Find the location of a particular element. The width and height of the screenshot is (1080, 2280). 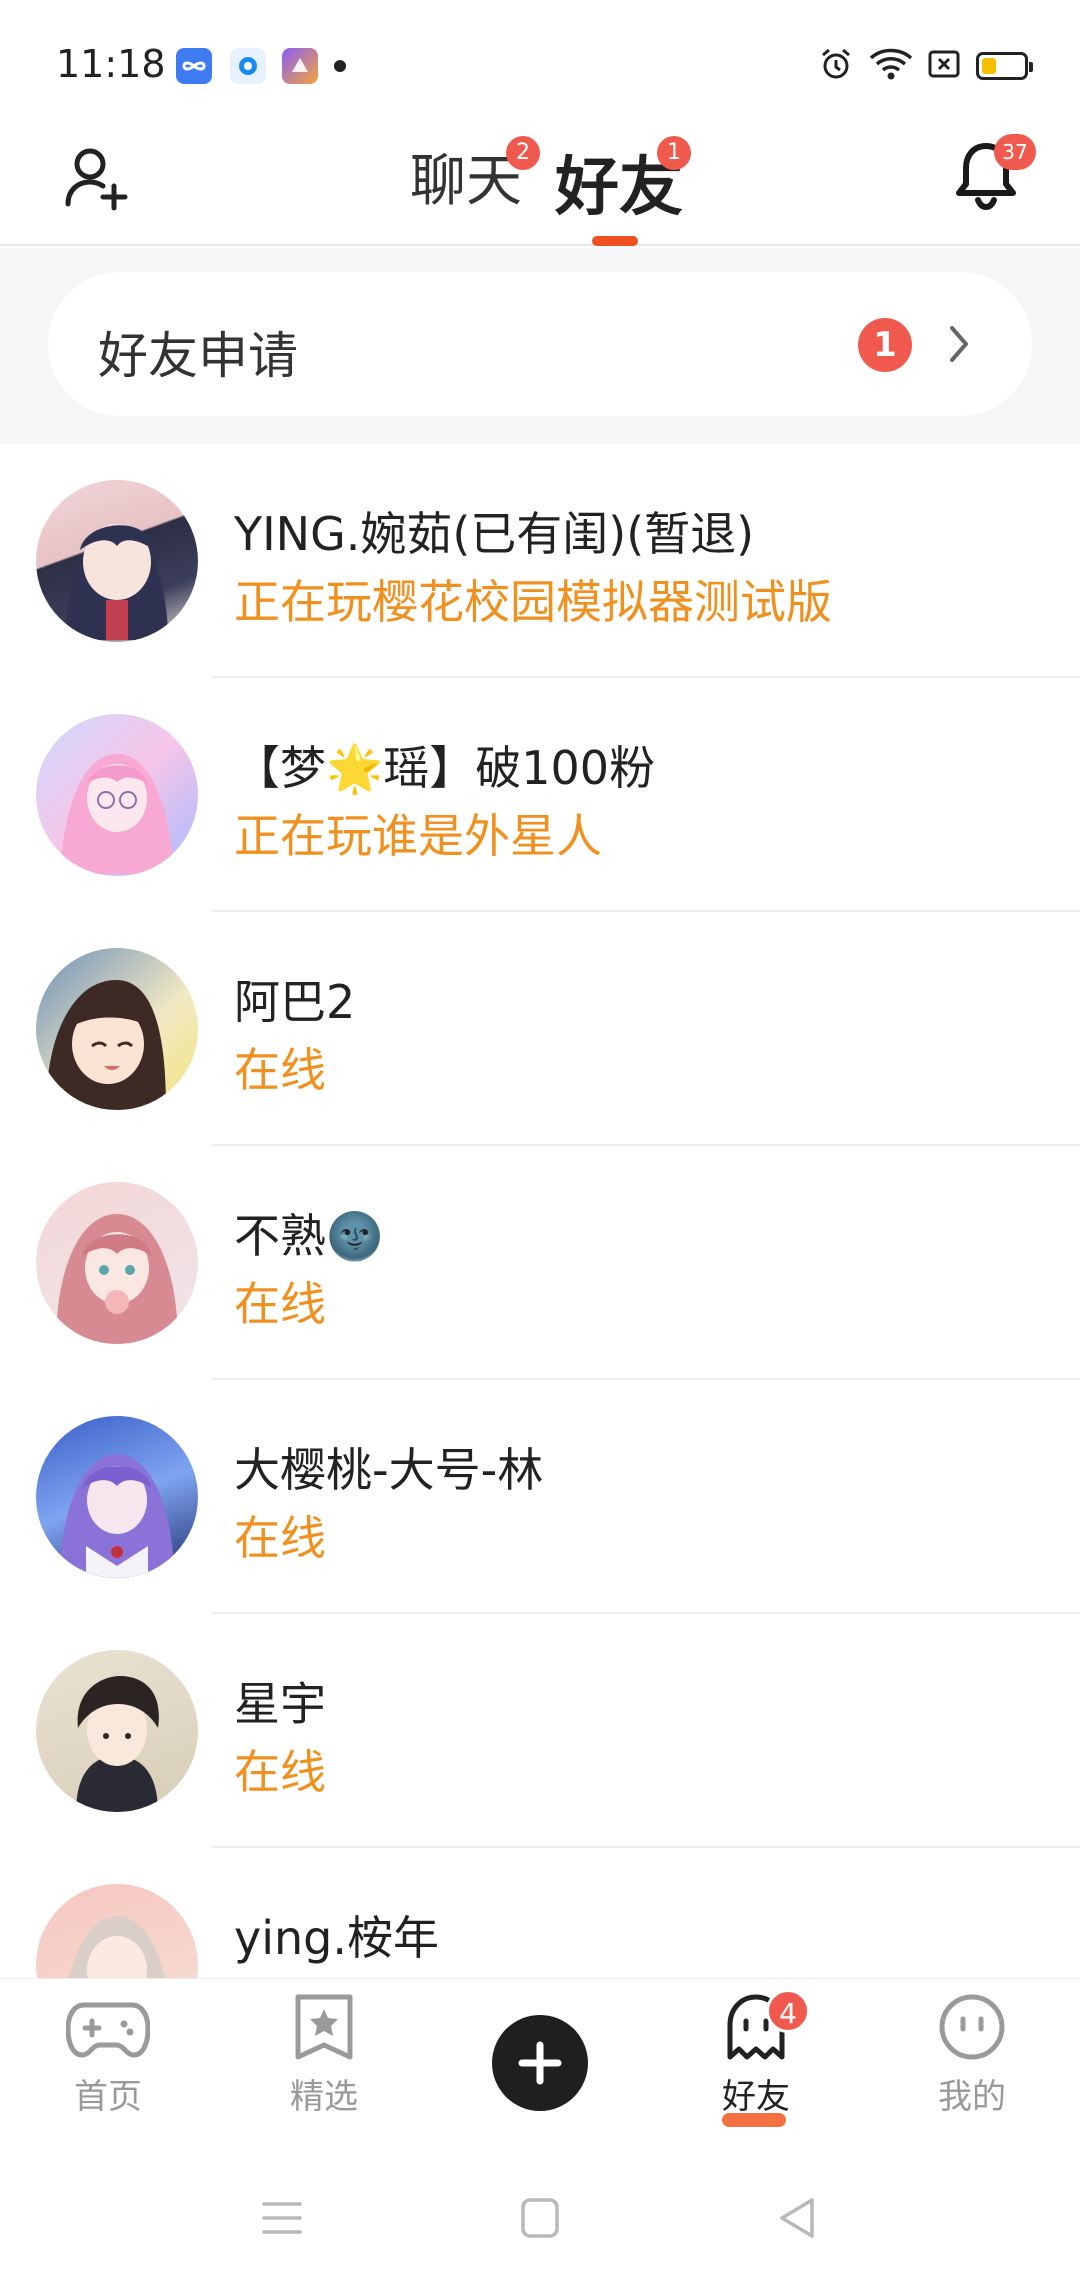

nav-friends-badge: 4 is located at coordinates (788, 2011).